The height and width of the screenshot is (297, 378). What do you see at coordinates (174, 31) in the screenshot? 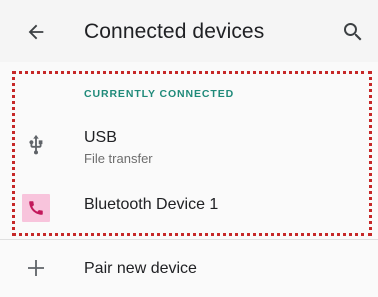
I see `page-title: Connected devices` at bounding box center [174, 31].